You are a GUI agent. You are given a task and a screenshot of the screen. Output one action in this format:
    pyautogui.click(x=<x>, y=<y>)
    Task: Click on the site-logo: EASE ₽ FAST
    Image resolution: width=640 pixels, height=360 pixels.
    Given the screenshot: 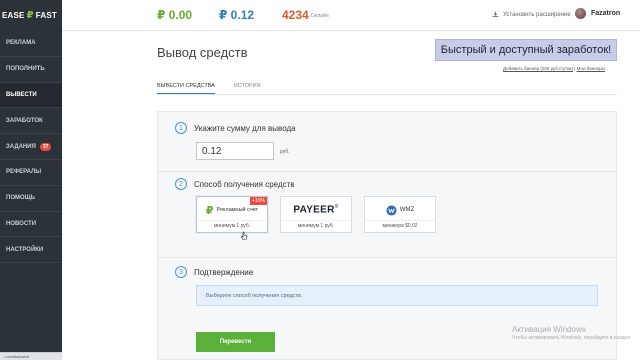 What is the action you would take?
    pyautogui.click(x=31, y=15)
    